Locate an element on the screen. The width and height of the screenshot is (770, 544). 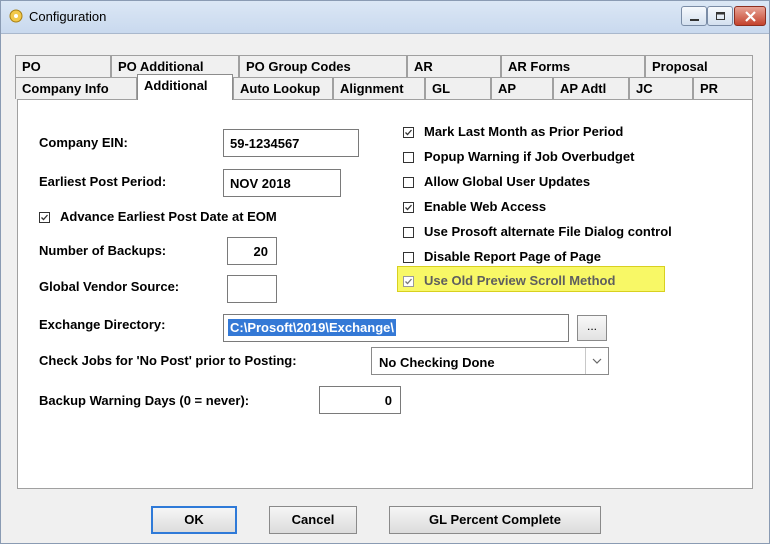
tab-label: JC is located at coordinates (644, 88).